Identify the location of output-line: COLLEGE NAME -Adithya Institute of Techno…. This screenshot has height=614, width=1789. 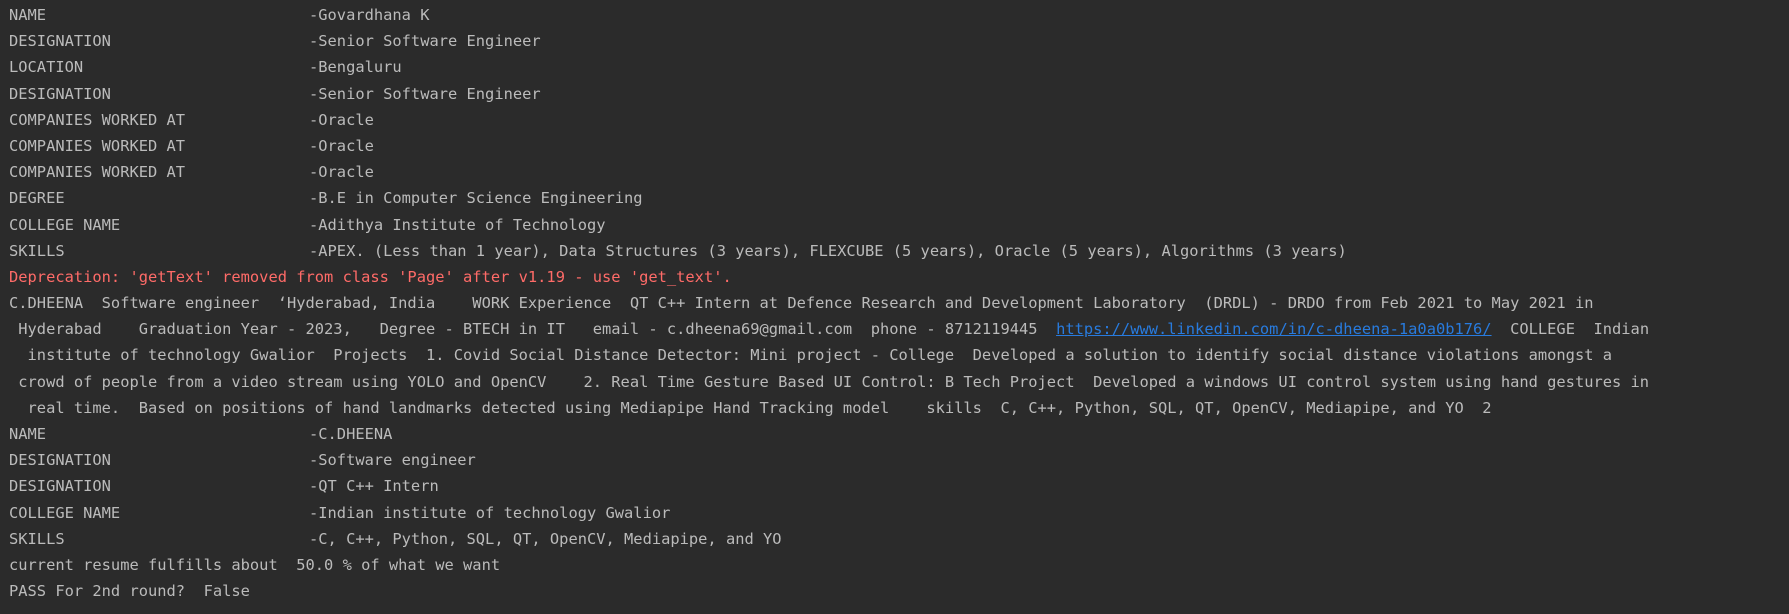
(899, 225).